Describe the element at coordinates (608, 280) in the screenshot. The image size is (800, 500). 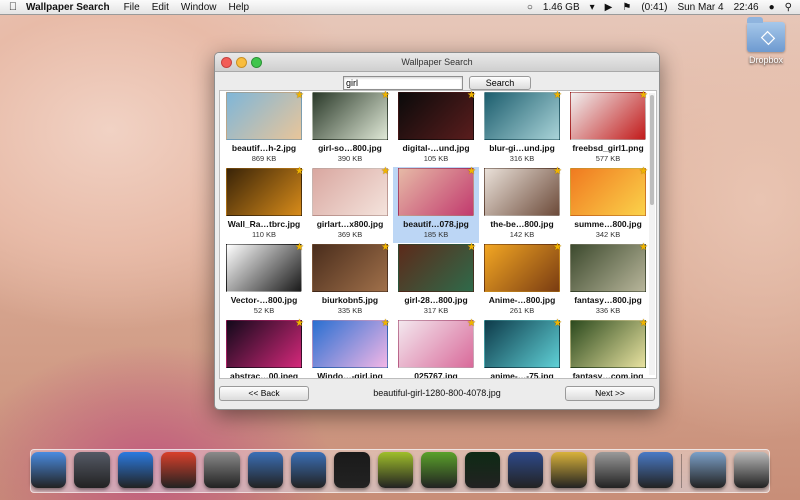
I see `wallpaper-item: ★ fantasy…800.jpg 336 KB` at that location.